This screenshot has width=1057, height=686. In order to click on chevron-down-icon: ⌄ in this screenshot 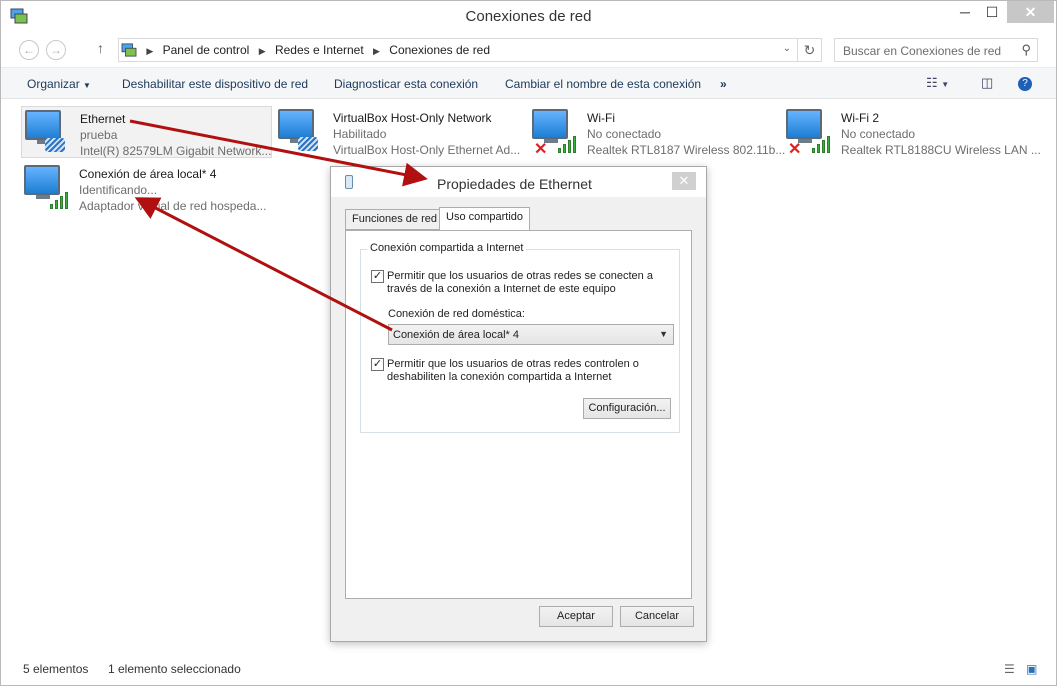, I will do `click(787, 48)`.